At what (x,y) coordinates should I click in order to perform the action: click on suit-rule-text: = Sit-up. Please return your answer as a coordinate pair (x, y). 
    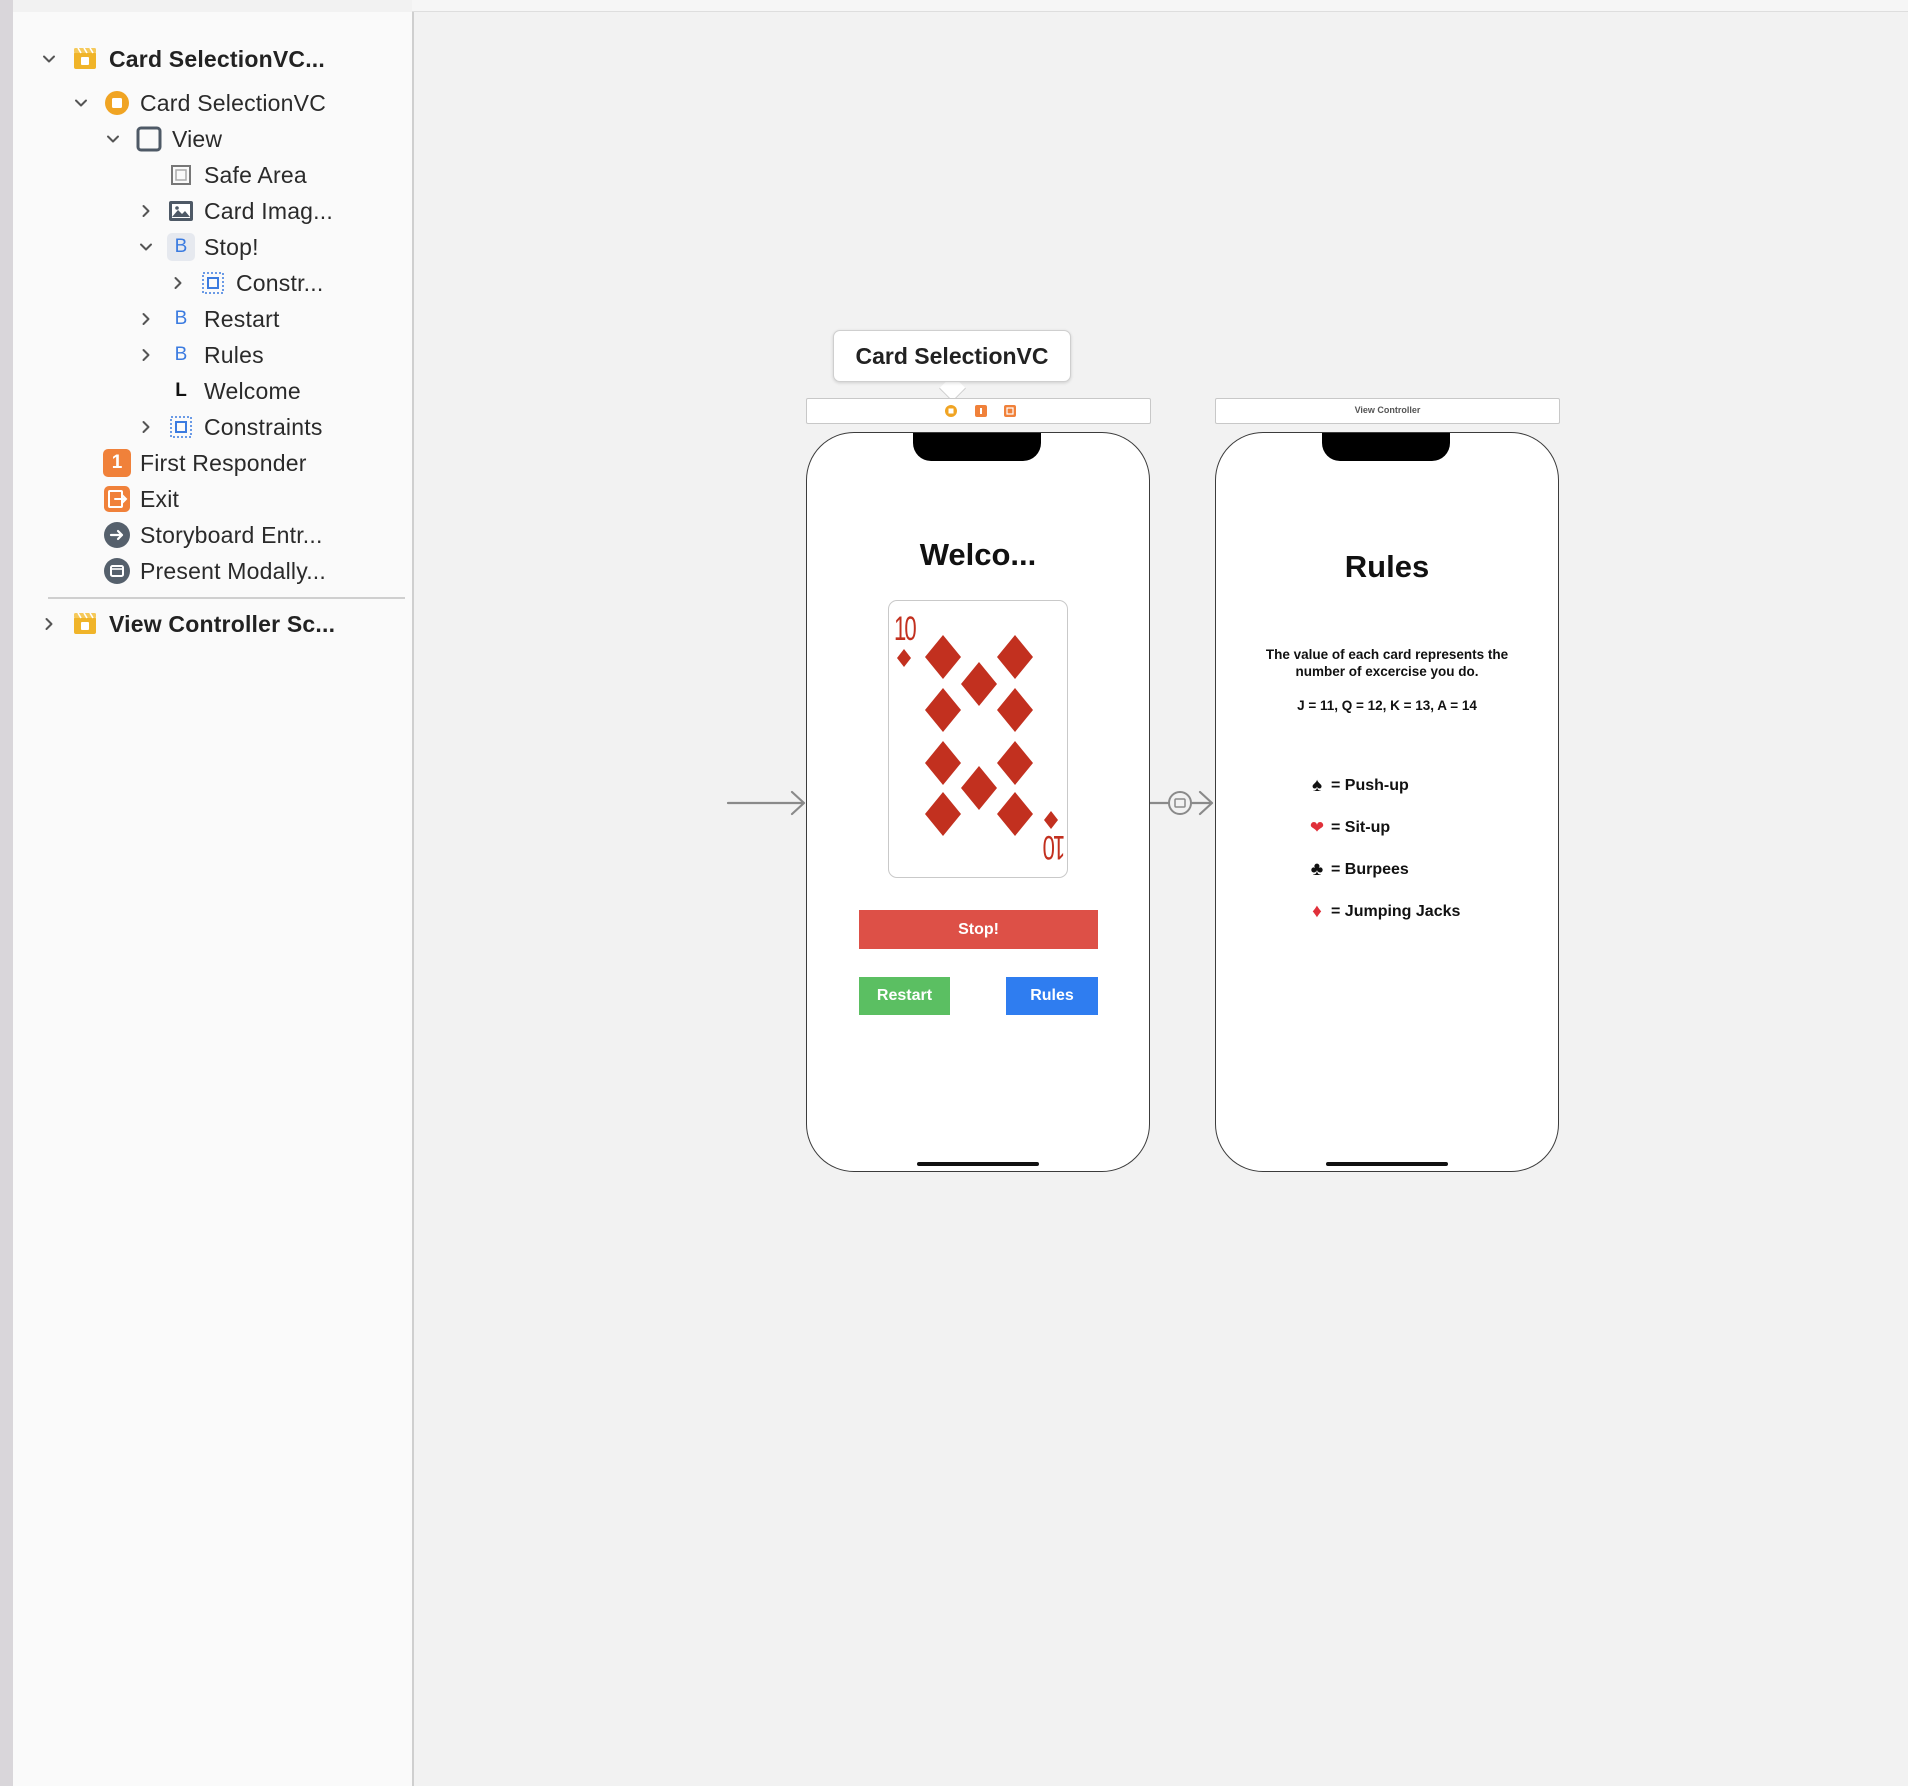
    Looking at the image, I should click on (1361, 827).